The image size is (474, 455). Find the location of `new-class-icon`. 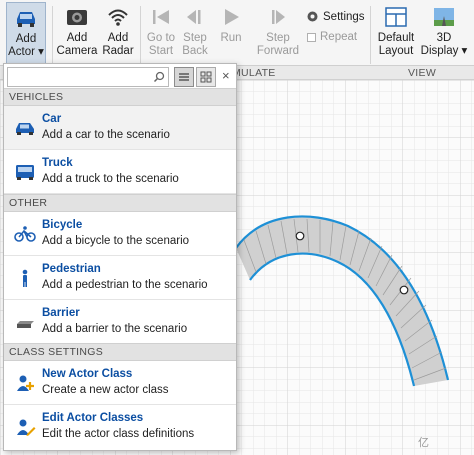

new-class-icon is located at coordinates (25, 383).